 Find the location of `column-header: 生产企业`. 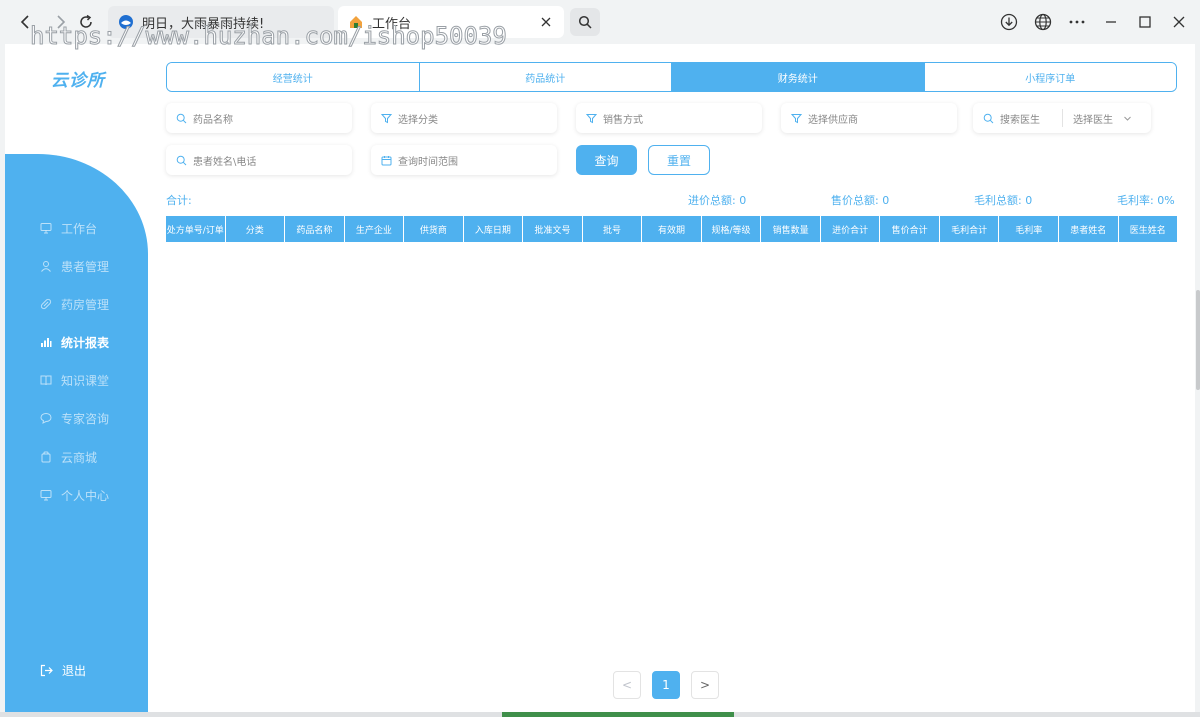

column-header: 生产企业 is located at coordinates (375, 229).